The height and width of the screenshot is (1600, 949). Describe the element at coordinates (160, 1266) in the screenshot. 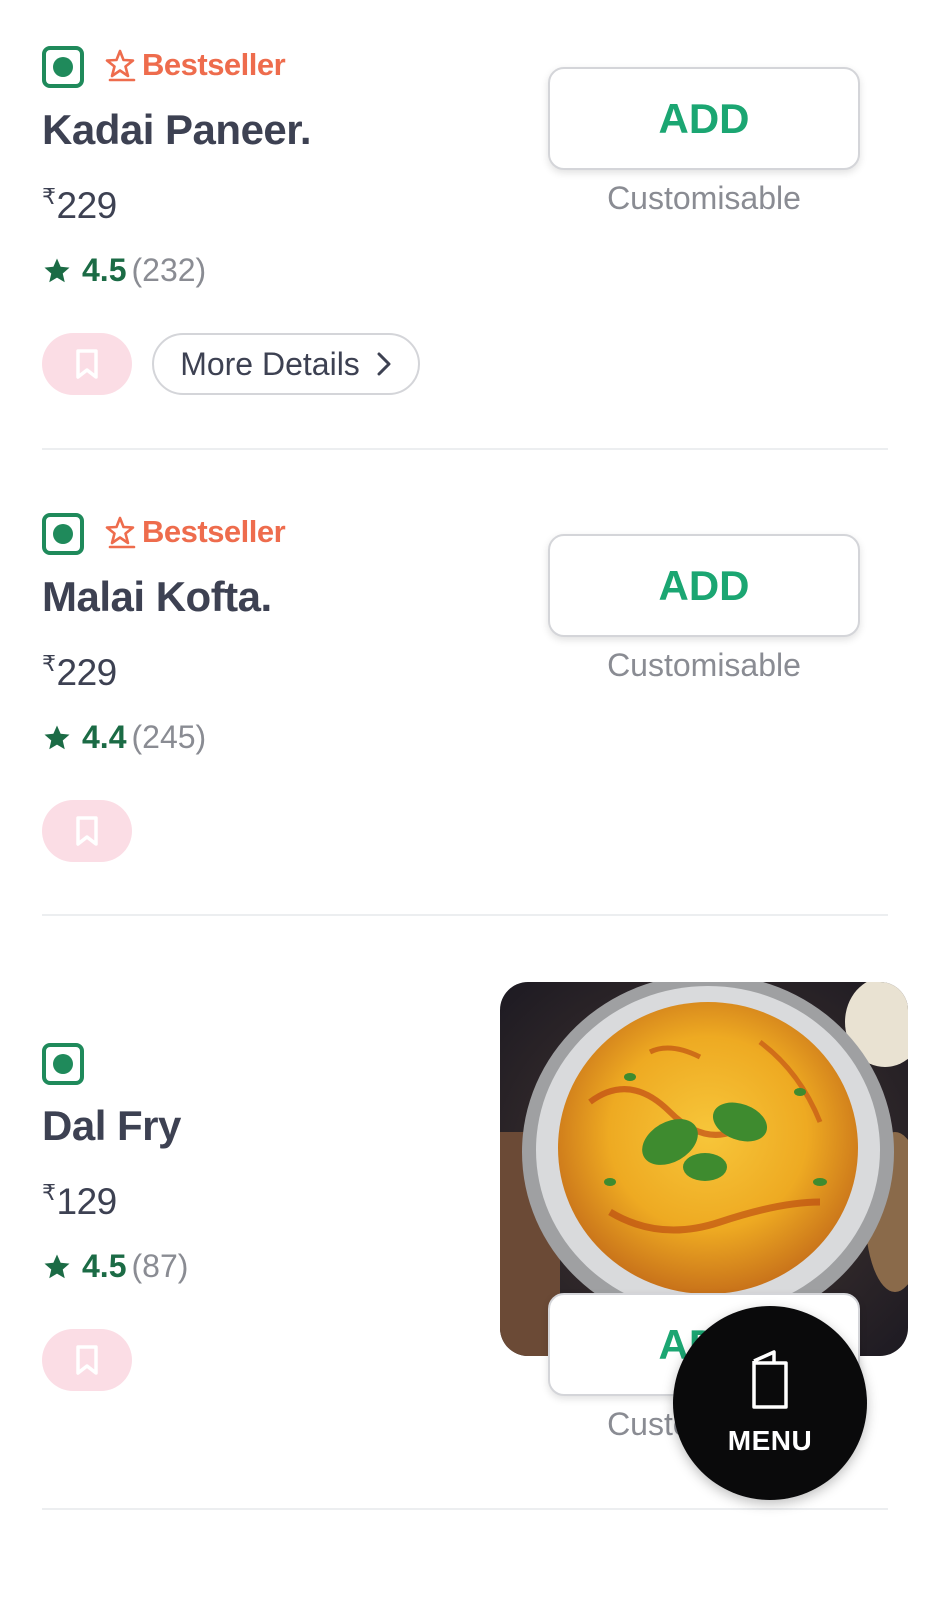

I see `rating-count: (87)` at that location.